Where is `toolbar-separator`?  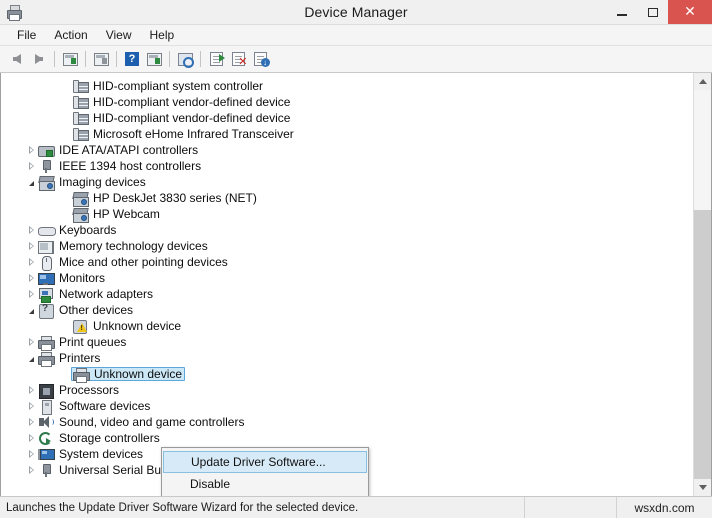 toolbar-separator is located at coordinates (169, 59).